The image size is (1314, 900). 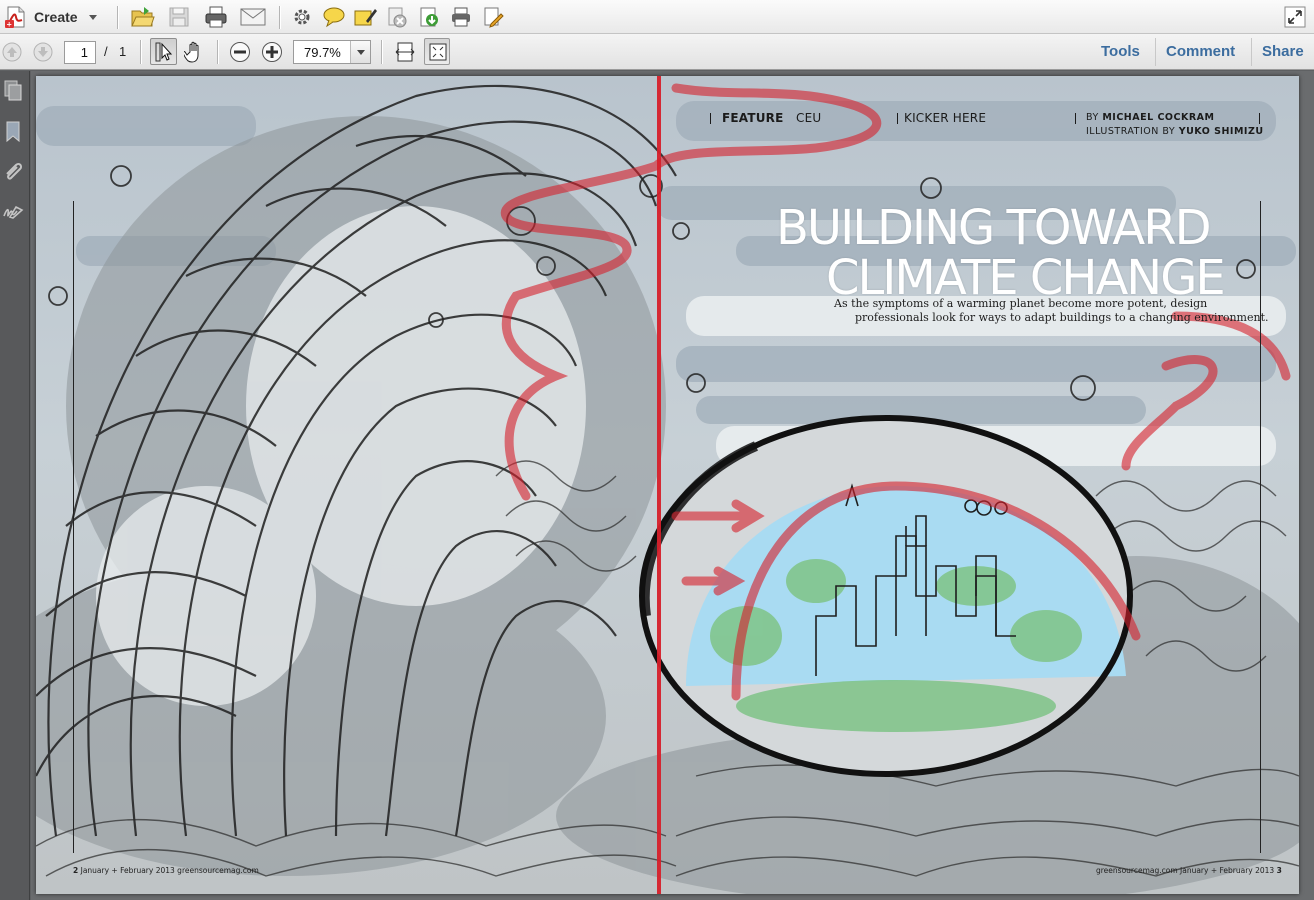 What do you see at coordinates (1283, 51) in the screenshot?
I see `share-pane-link: Share` at bounding box center [1283, 51].